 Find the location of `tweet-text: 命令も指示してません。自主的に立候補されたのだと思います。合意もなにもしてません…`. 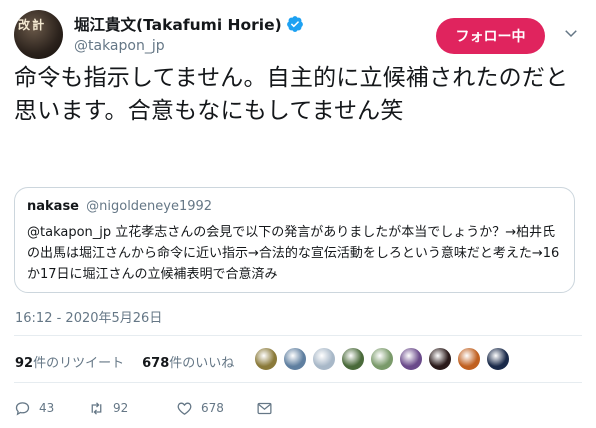

tweet-text: 命令も指示してません。自主的に立候補されたのだと思います。合意もなにもしてません… is located at coordinates (291, 94).